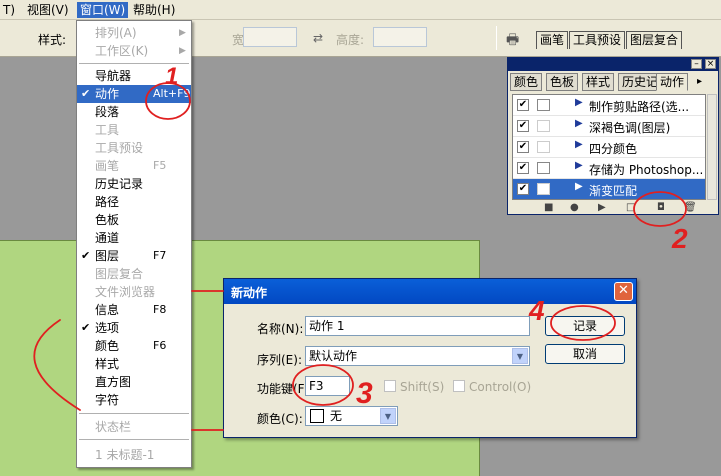  I want to click on annotation-number: 2, so click(679, 238).